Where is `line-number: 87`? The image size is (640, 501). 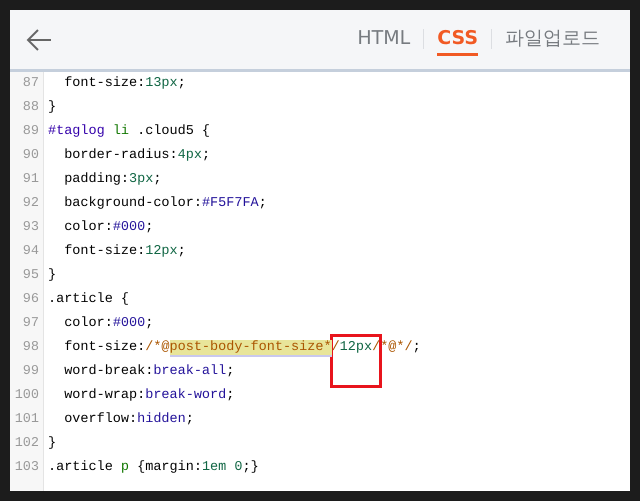 line-number: 87 is located at coordinates (27, 84).